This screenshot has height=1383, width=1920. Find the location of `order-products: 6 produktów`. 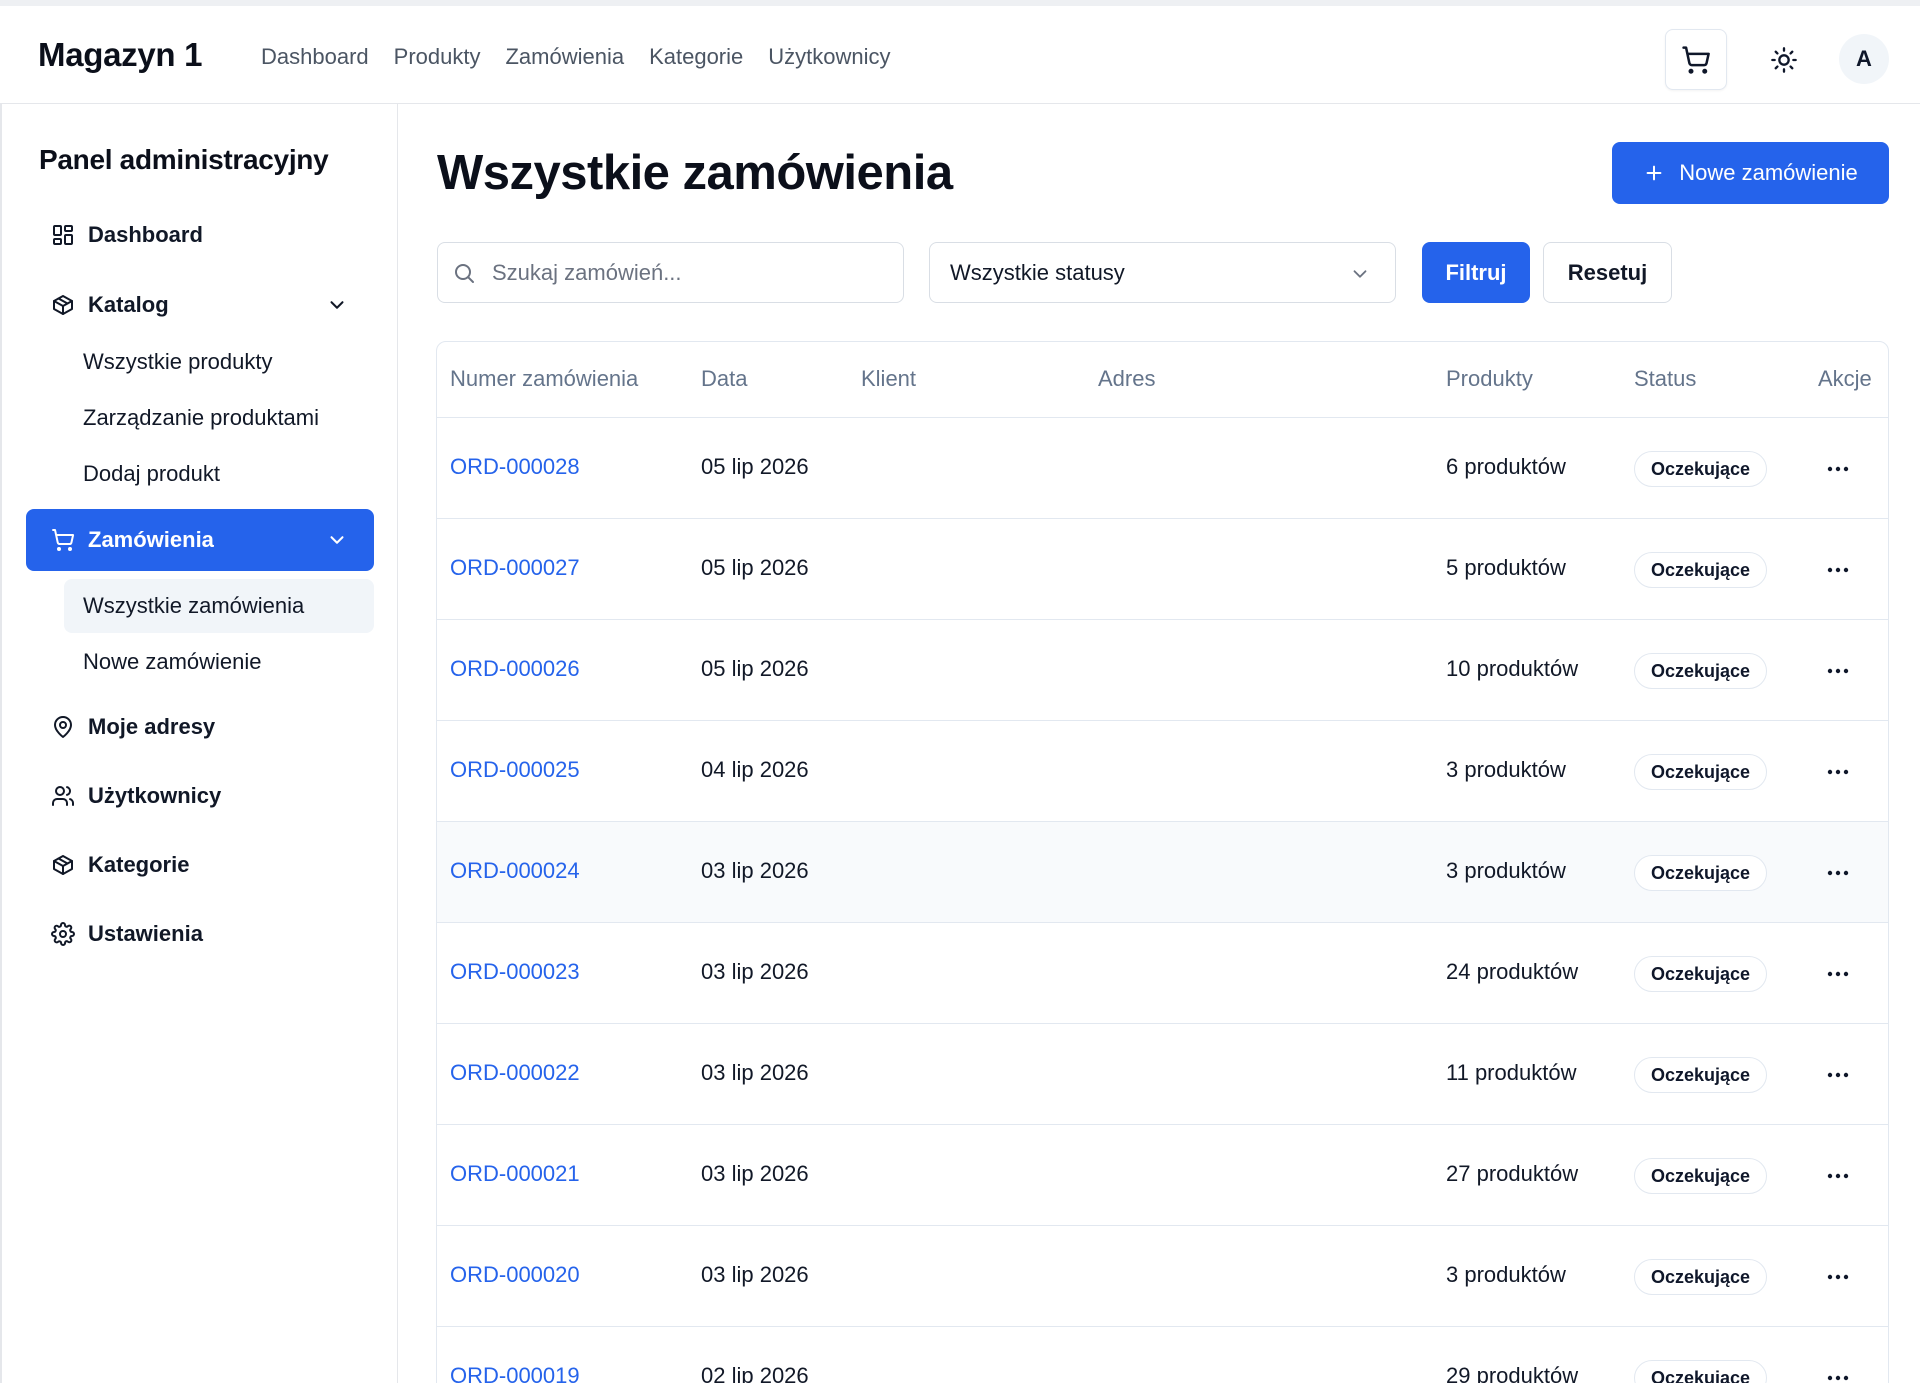

order-products: 6 produktów is located at coordinates (1506, 466).